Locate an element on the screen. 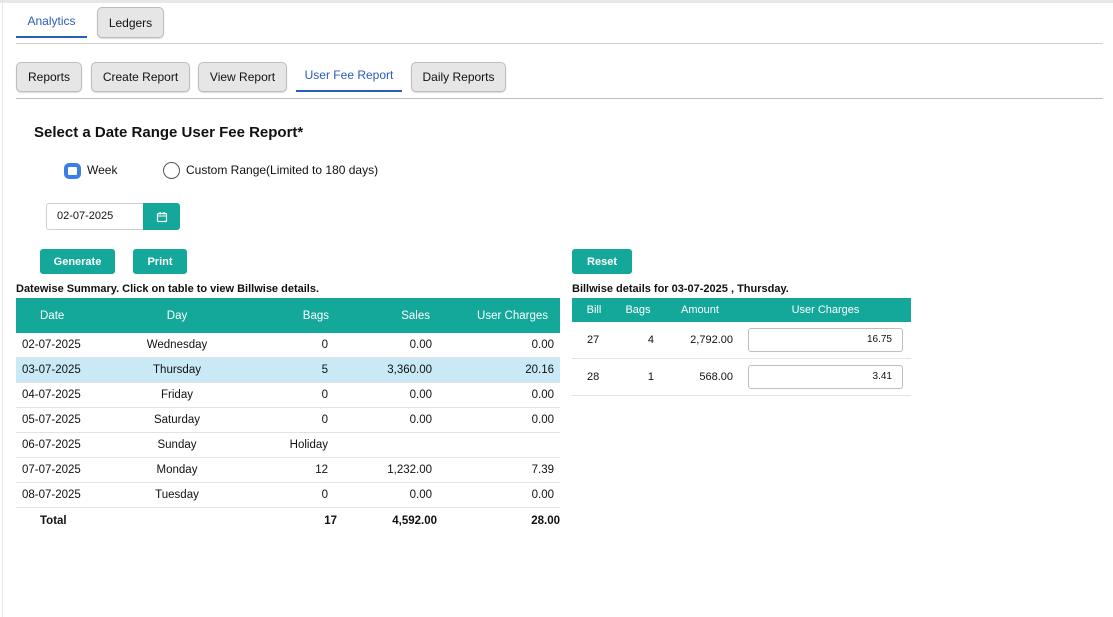 Image resolution: width=1113 pixels, height=617 pixels. report-tabs-divider is located at coordinates (559, 98).